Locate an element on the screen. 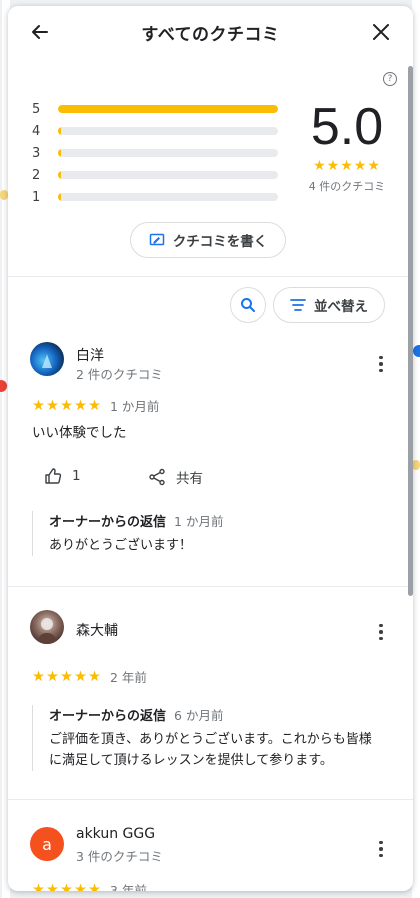 The image size is (420, 898). rating-bar-label: 4 is located at coordinates (36, 131).